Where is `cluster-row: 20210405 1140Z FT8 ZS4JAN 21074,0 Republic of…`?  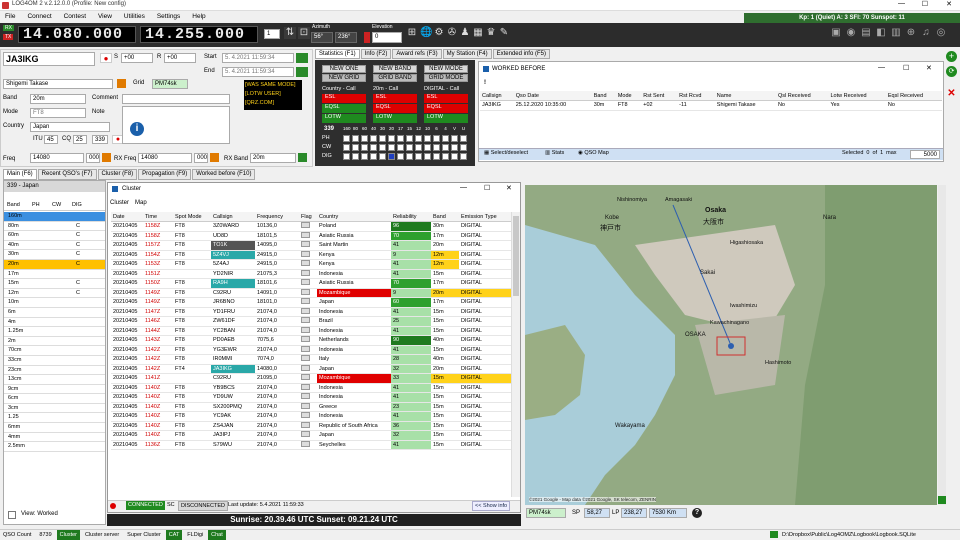
cluster-row: 20210405 1140Z FT8 ZS4JAN 21074,0 Republic of… is located at coordinates (311, 426).